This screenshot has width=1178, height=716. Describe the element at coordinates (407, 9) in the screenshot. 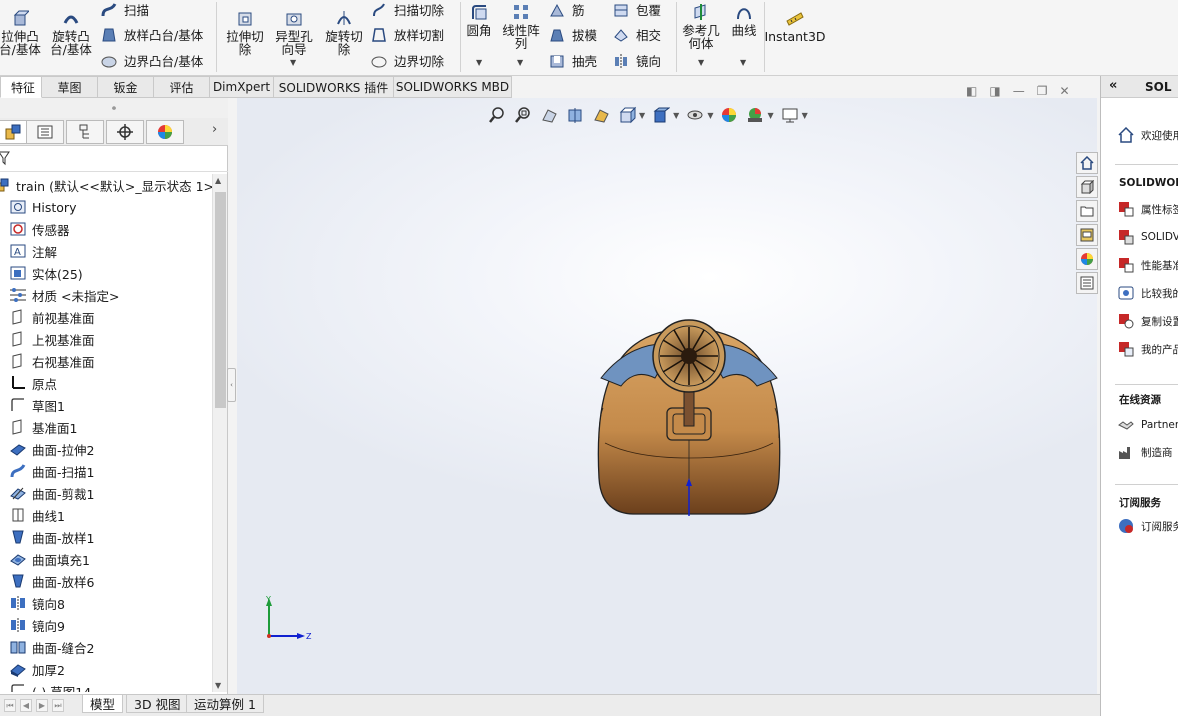

I see `swept-cut-button: 扫描切除` at that location.